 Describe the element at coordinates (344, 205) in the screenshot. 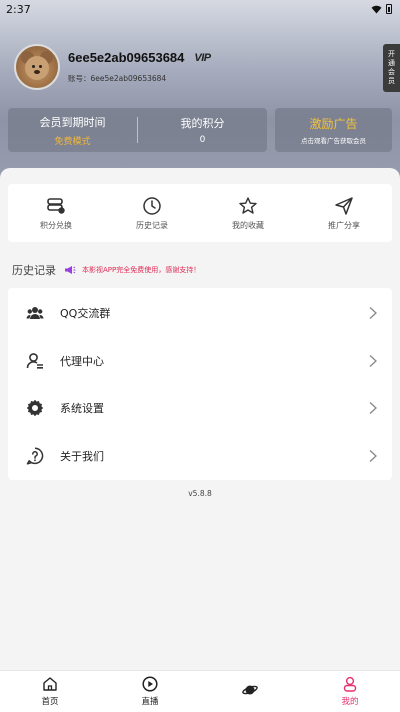

I see `paper-plane-icon` at that location.